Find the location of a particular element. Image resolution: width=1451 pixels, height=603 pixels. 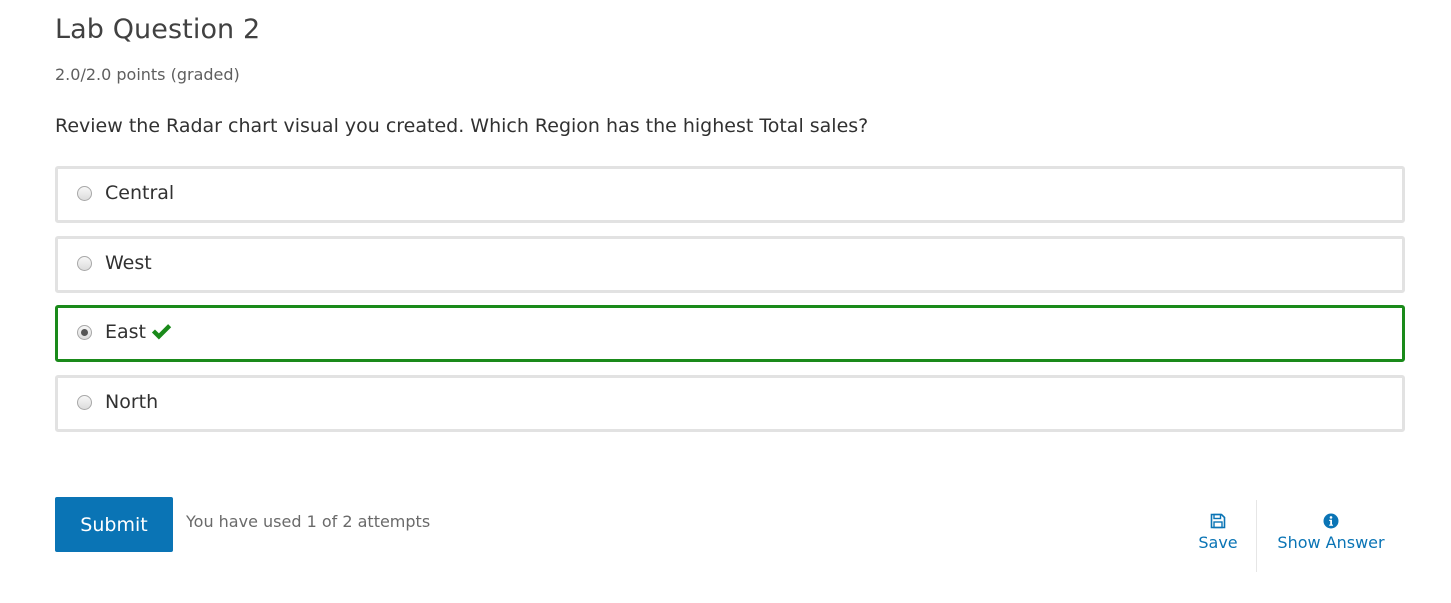

show-answer-button: Show Answer is located at coordinates (1331, 528).